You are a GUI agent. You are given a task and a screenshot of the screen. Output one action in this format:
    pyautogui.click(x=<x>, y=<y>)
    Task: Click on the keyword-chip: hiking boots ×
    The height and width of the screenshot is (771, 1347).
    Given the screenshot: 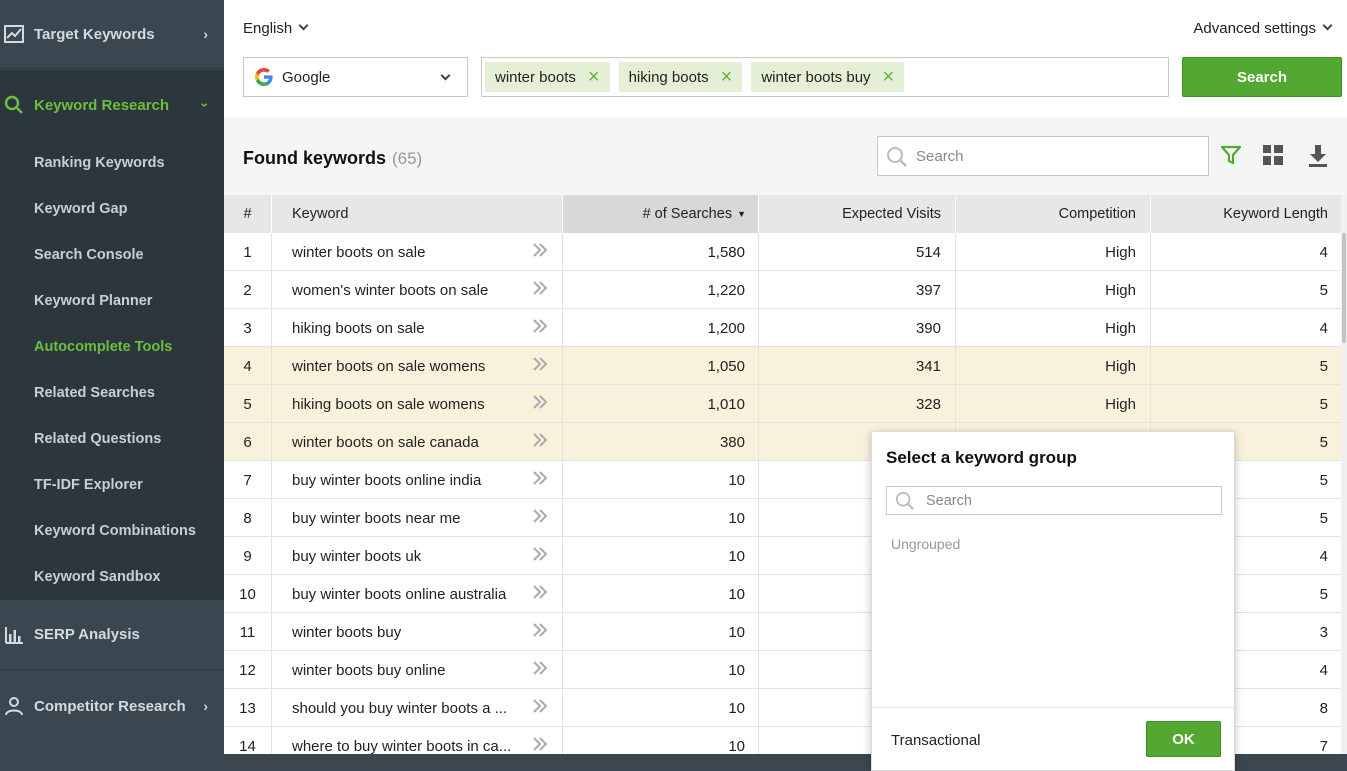 What is the action you would take?
    pyautogui.click(x=680, y=77)
    